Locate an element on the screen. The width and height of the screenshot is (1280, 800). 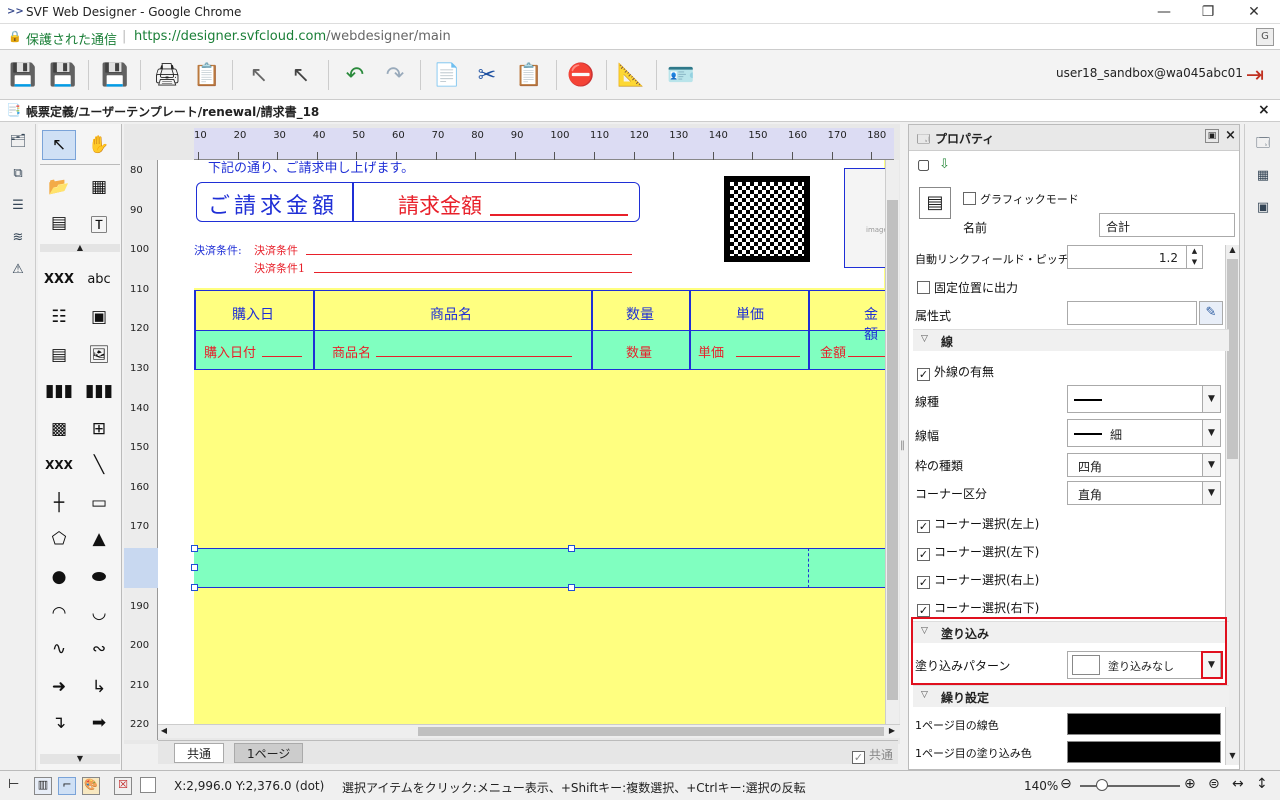
fit-width-icon: ↔ is located at coordinates (1238, 784).